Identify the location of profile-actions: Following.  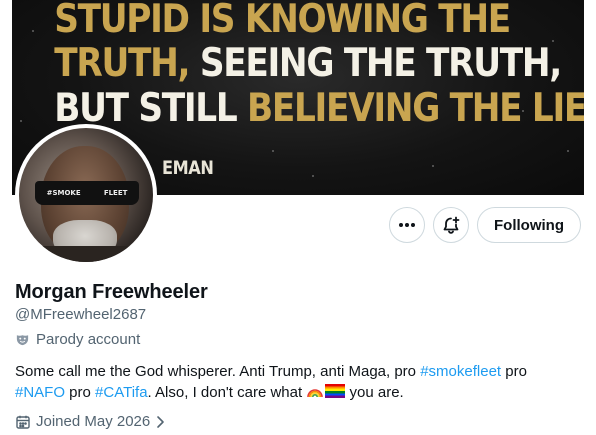
(485, 225).